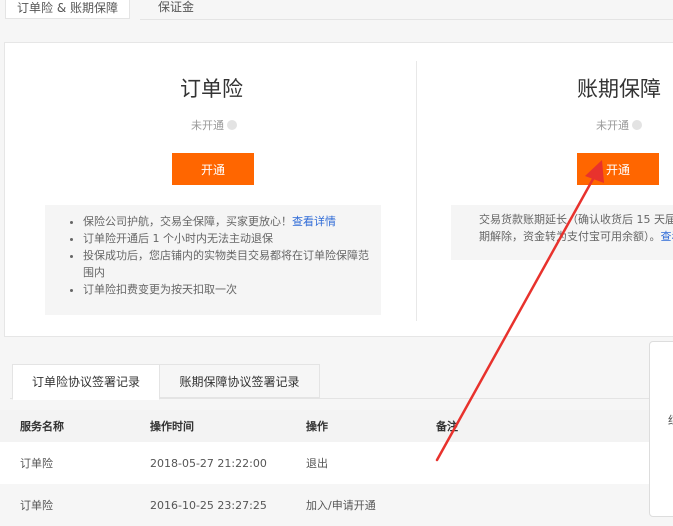 The width and height of the screenshot is (673, 526). Describe the element at coordinates (341, 505) in the screenshot. I see `cell-operation: 加入/申请开通` at that location.